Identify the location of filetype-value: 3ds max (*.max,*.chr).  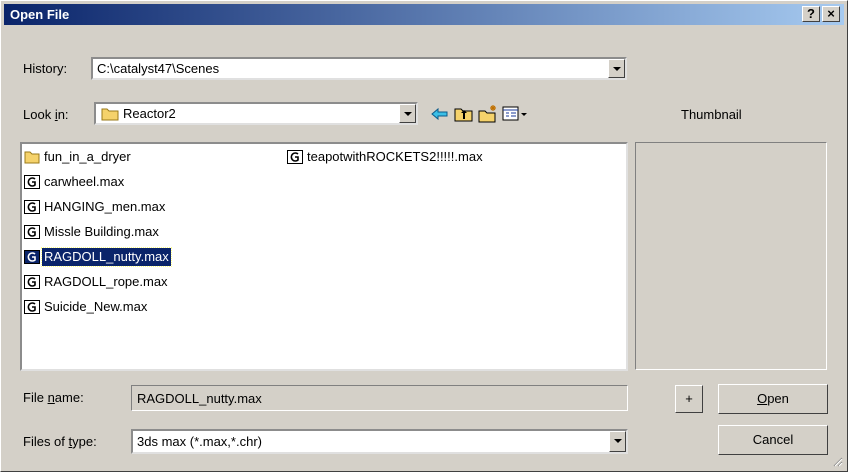
(199, 441).